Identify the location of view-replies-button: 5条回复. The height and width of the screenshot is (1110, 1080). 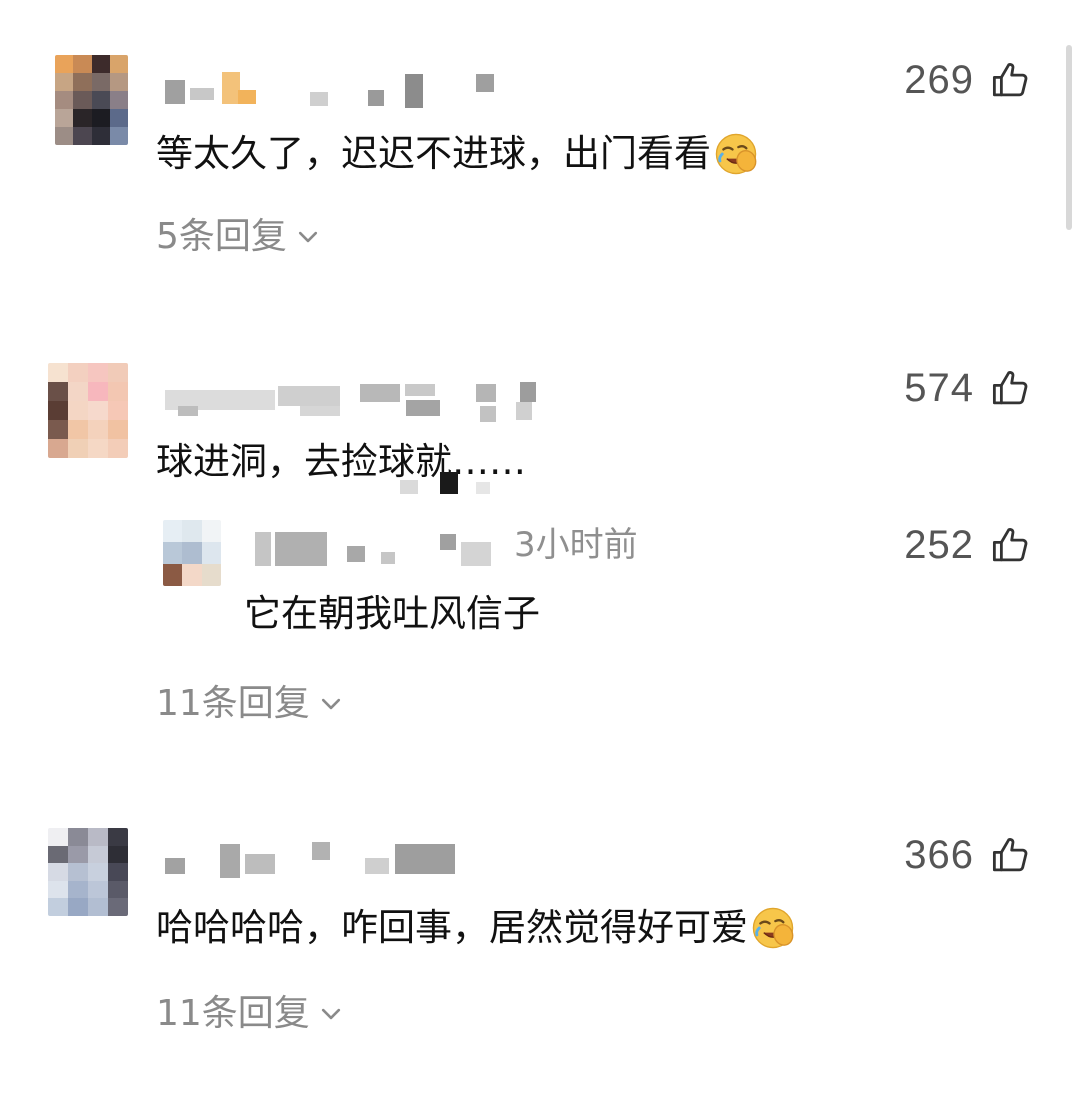
(238, 237).